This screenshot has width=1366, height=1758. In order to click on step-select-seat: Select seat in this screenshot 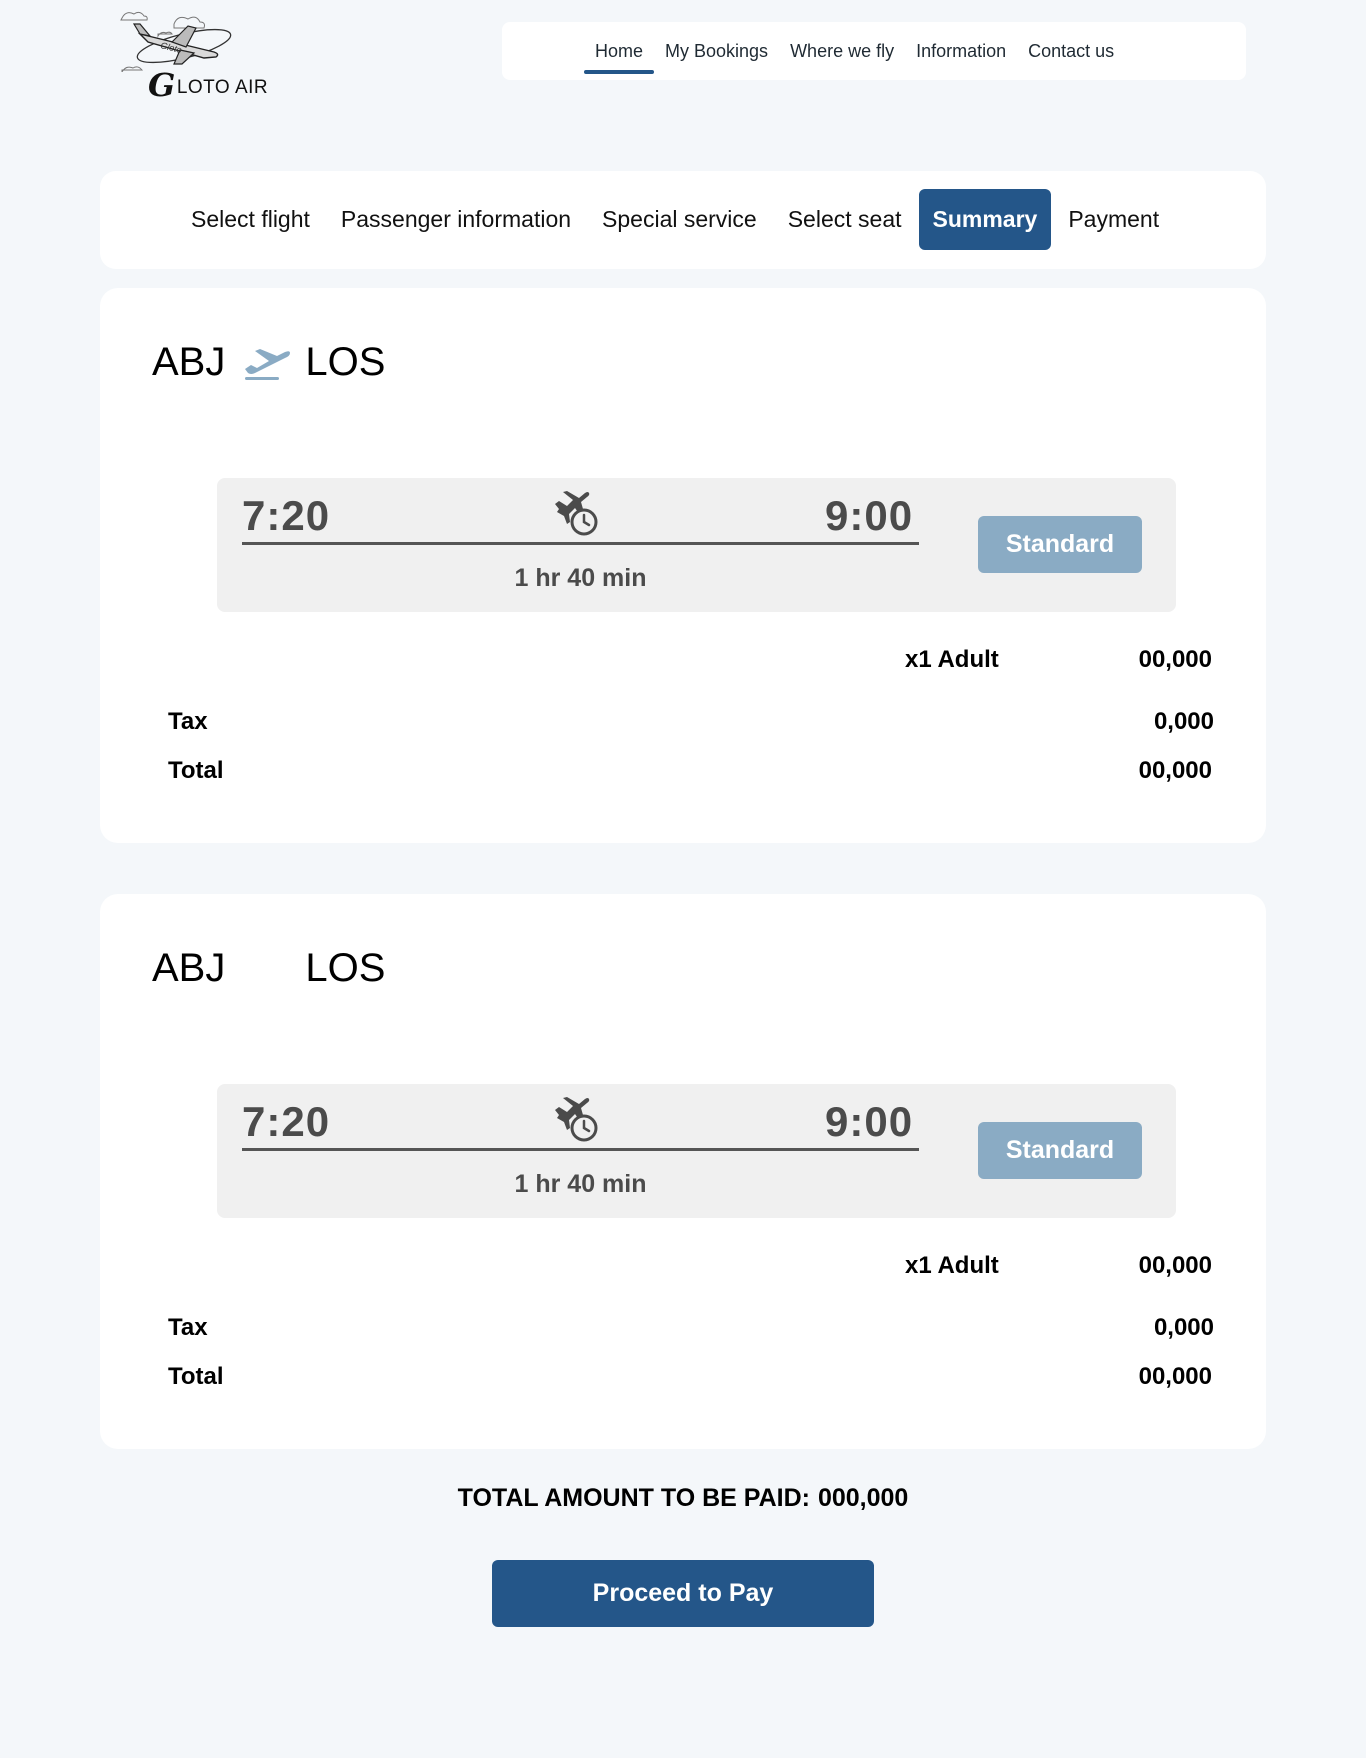, I will do `click(845, 219)`.